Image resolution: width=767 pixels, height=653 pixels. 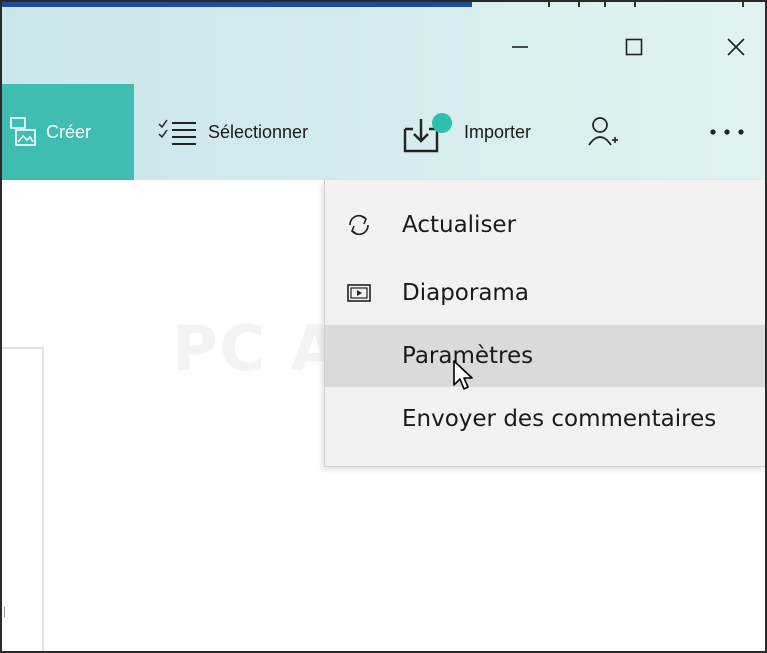 I want to click on menu-item-refresh: Actualiser, so click(x=545, y=225).